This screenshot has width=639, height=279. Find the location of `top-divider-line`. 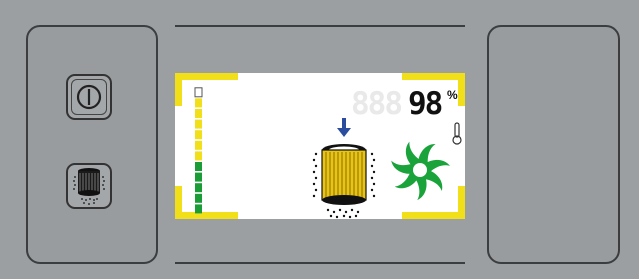

top-divider-line is located at coordinates (320, 26).